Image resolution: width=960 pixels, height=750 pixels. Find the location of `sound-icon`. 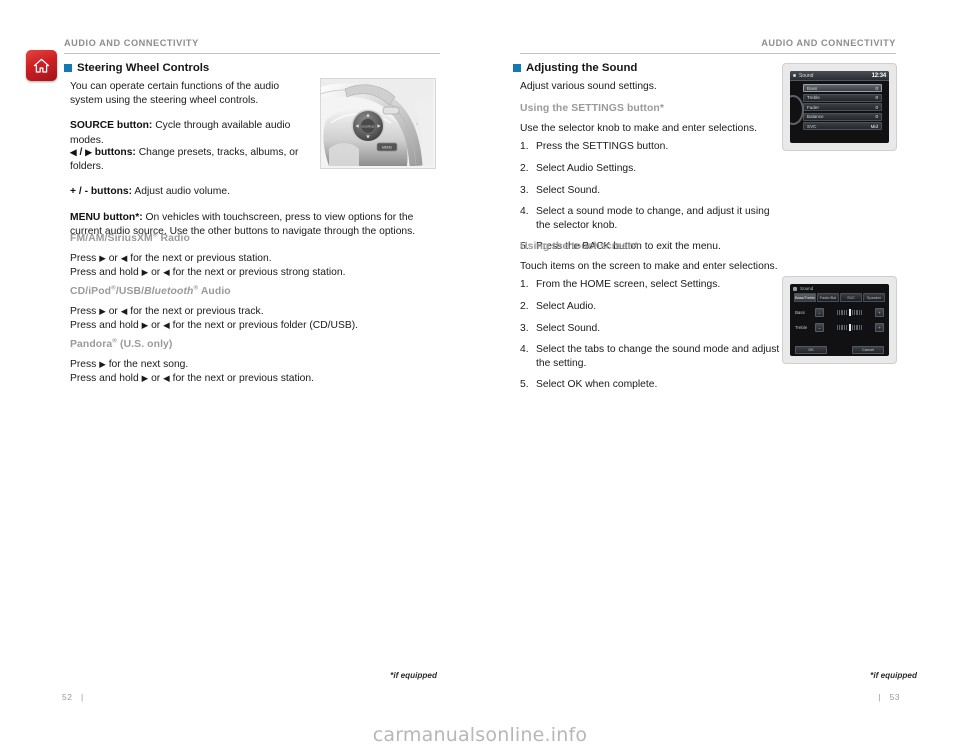

sound-icon is located at coordinates (795, 288).